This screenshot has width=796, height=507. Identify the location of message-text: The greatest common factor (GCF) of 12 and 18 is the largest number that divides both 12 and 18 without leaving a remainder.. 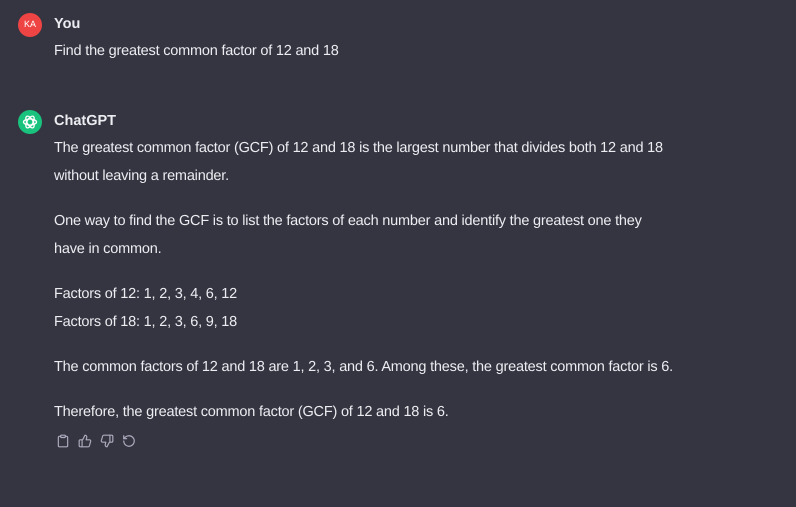
(359, 162).